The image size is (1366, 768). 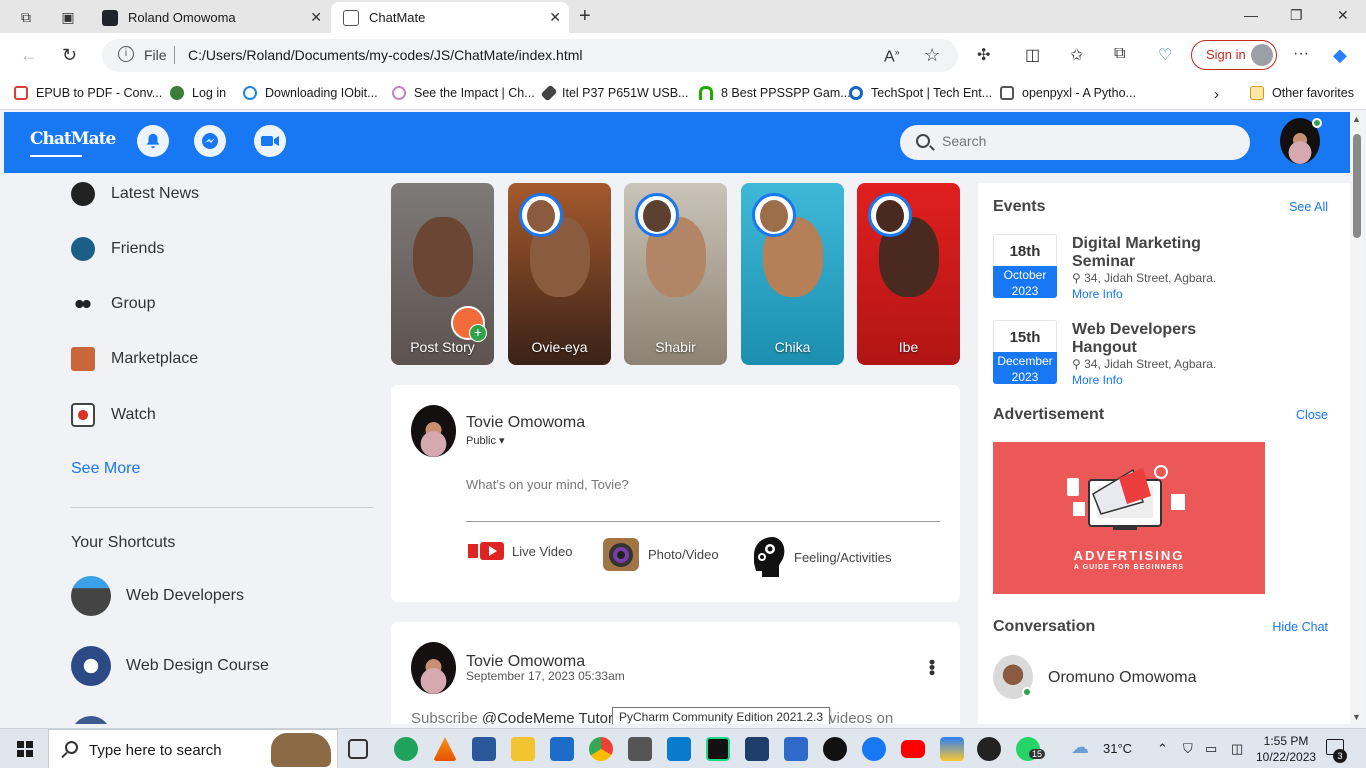 I want to click on file-explorer-icon, so click(x=523, y=749).